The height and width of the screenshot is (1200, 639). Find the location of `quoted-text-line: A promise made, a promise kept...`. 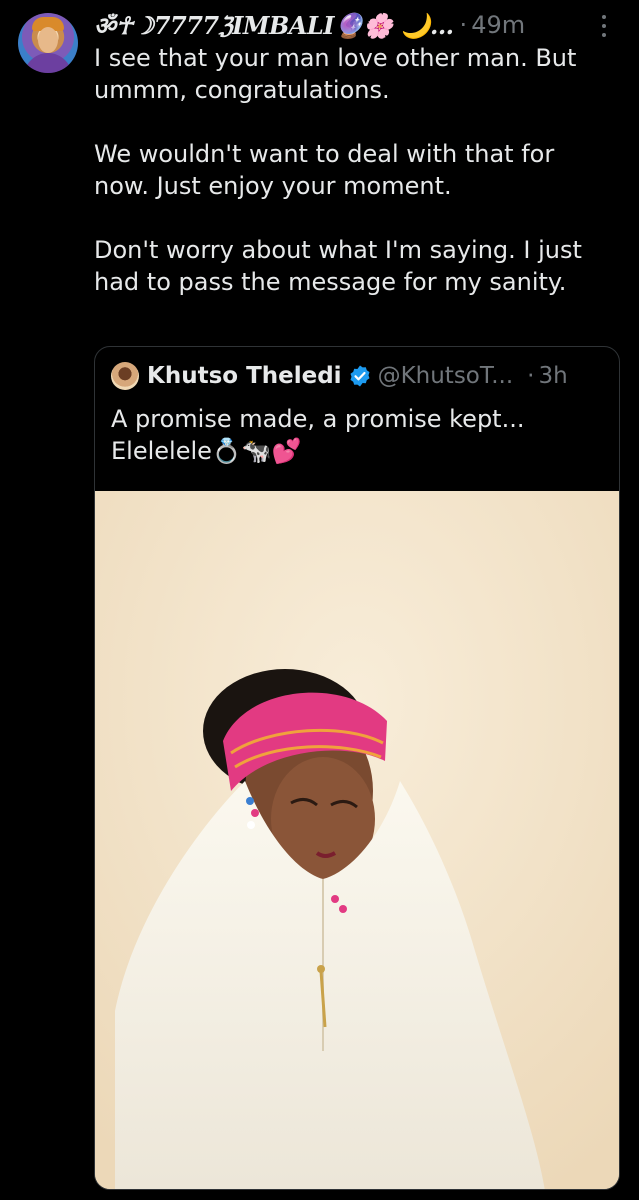

quoted-text-line: A promise made, a promise kept... is located at coordinates (318, 419).